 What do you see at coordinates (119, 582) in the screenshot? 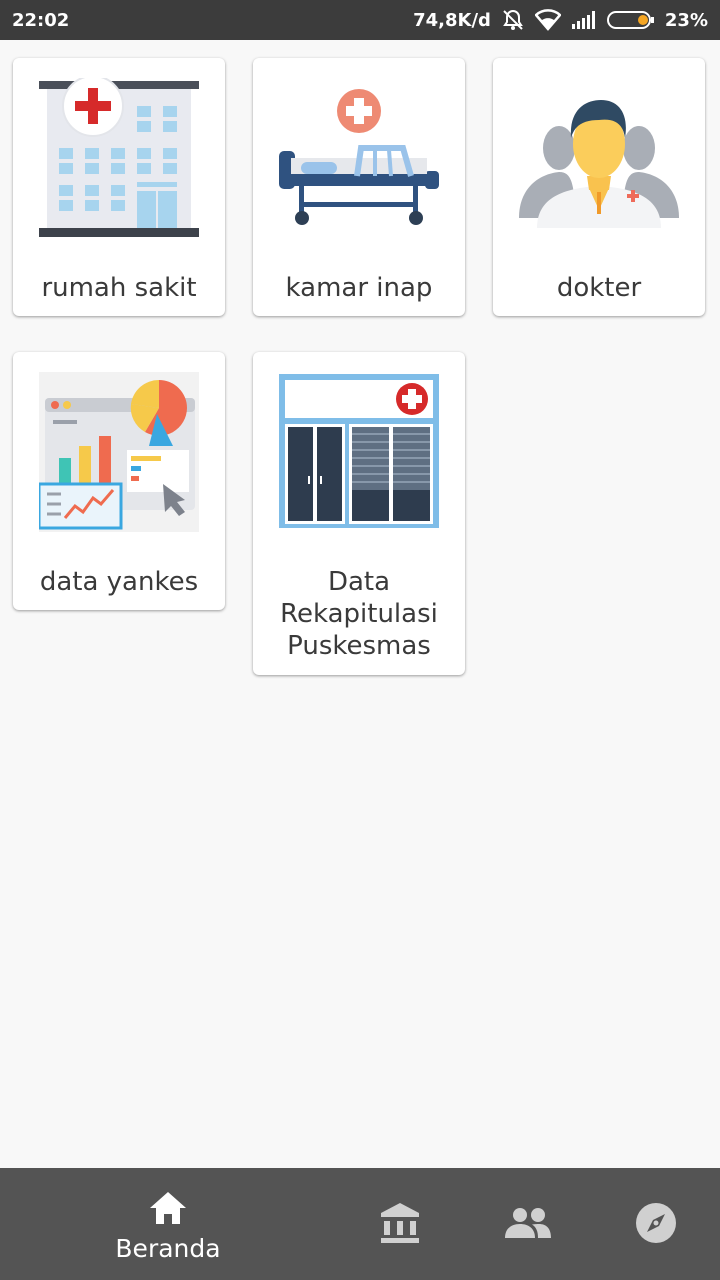
I see `menu-card-label: data yankes` at bounding box center [119, 582].